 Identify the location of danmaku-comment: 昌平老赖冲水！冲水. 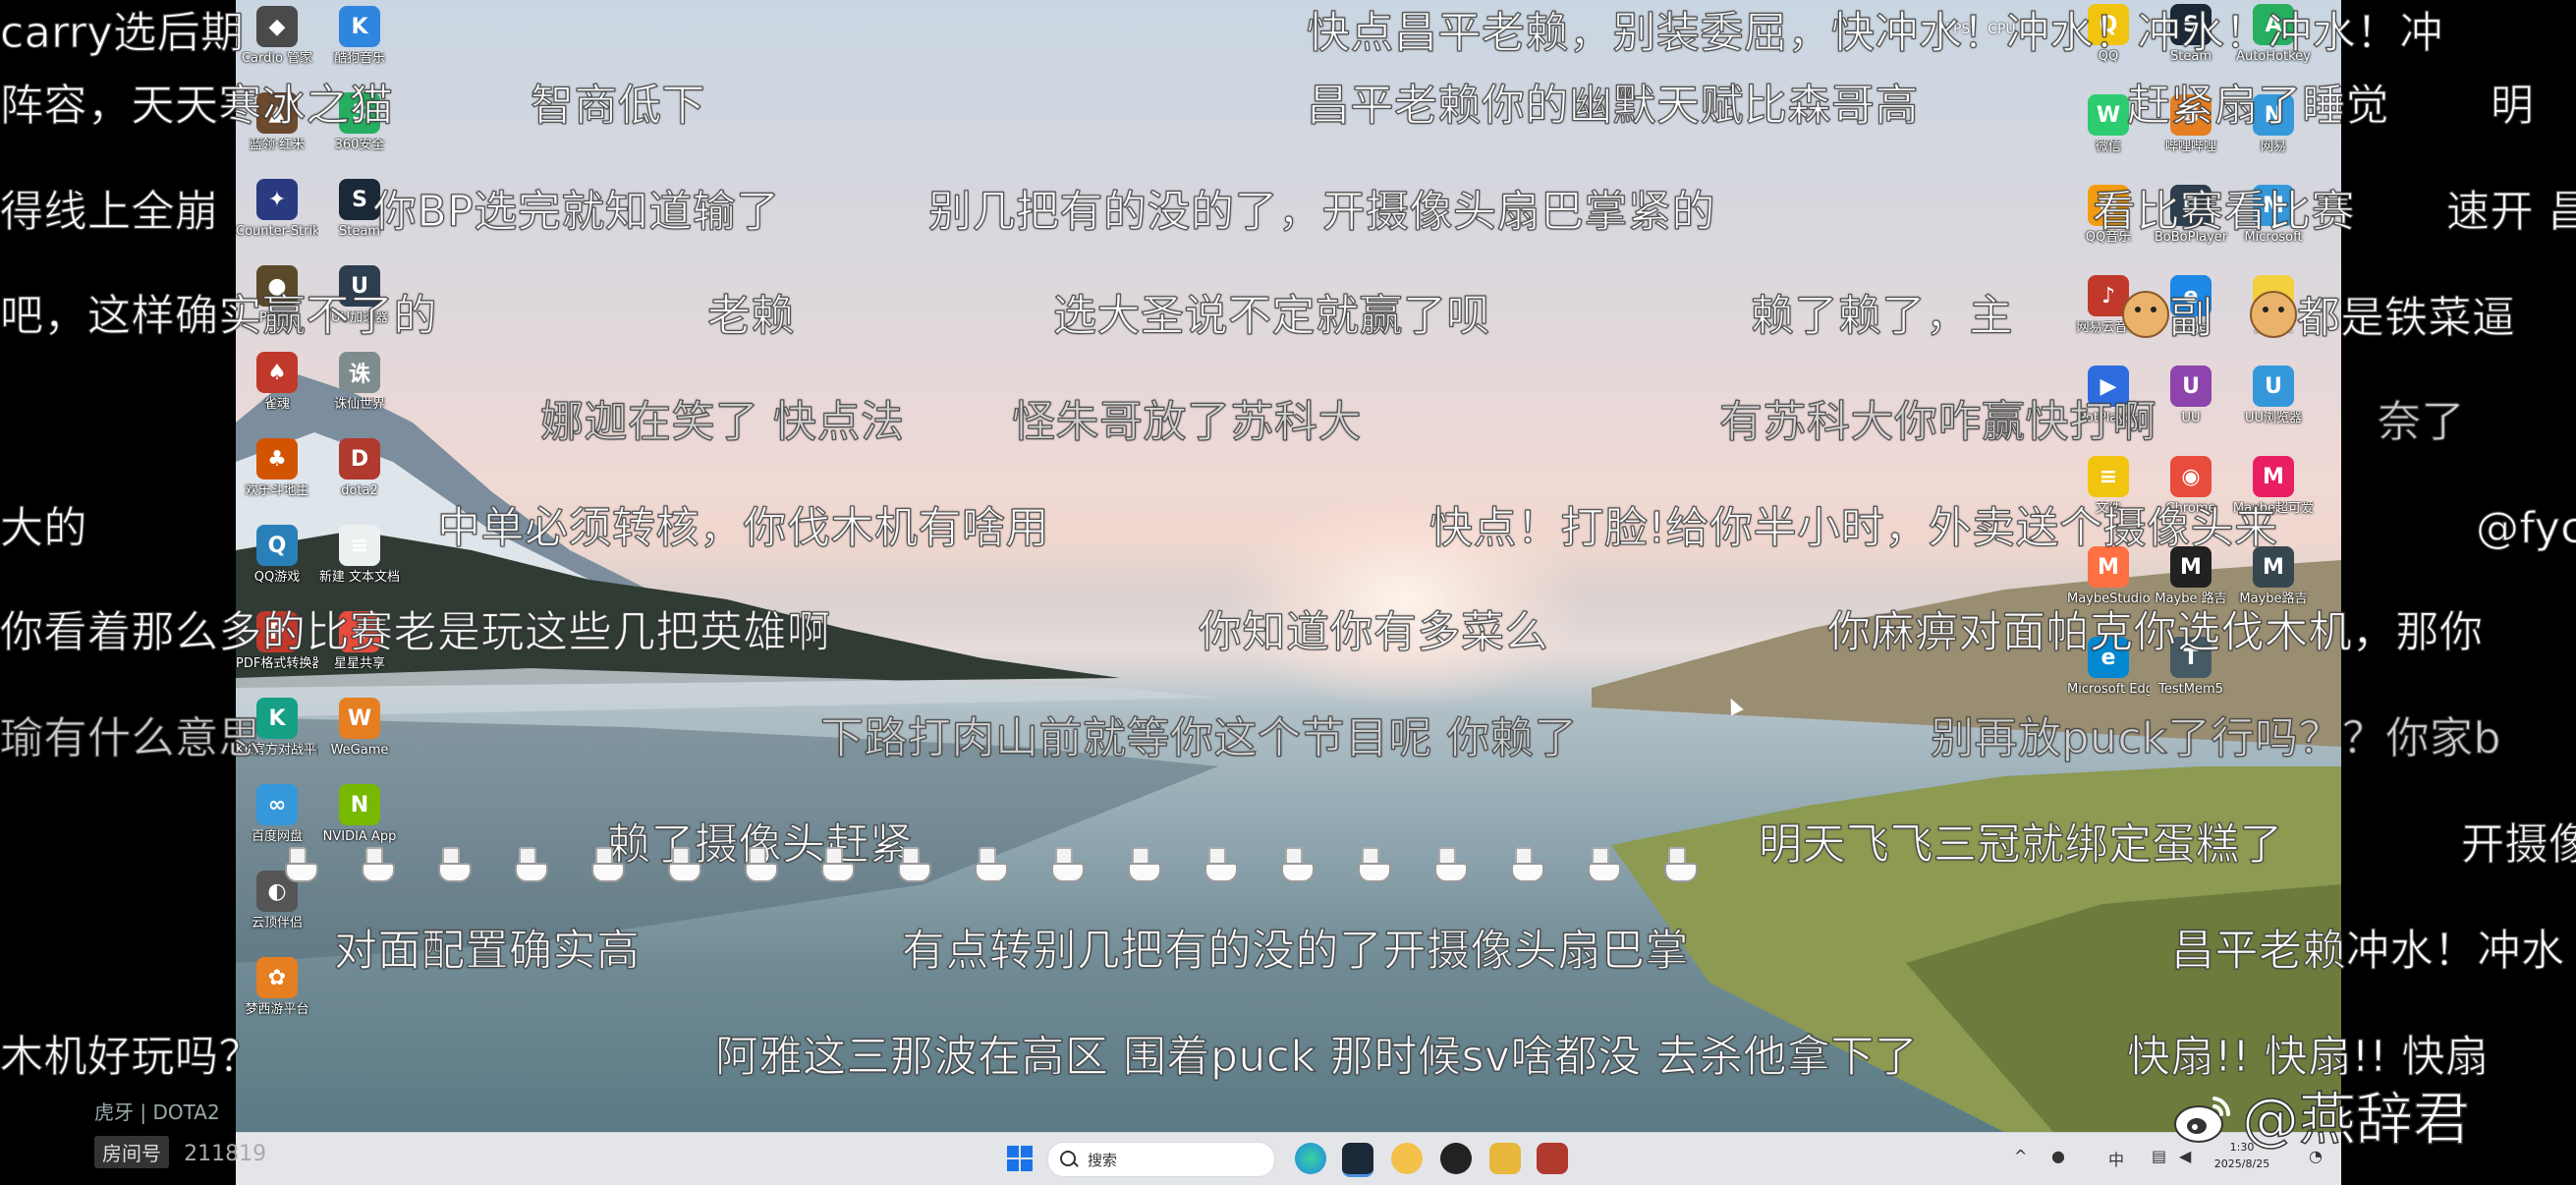
(2367, 951).